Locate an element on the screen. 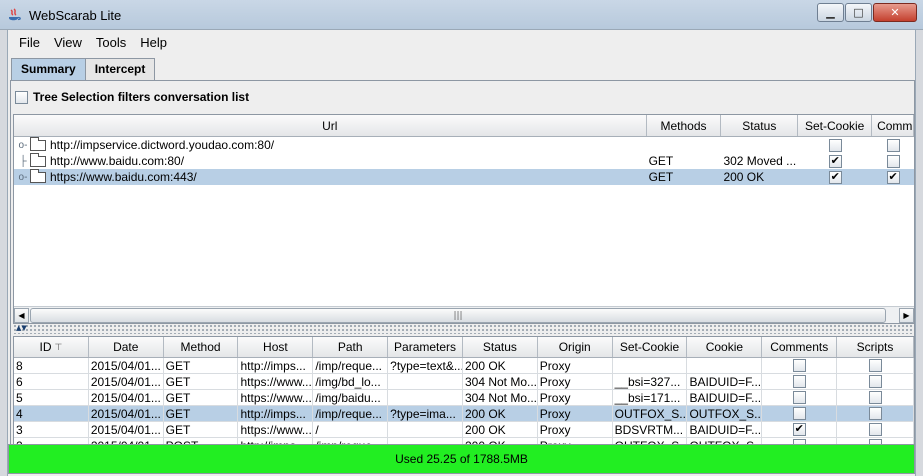  column-header-parameters: Parameters is located at coordinates (425, 347).